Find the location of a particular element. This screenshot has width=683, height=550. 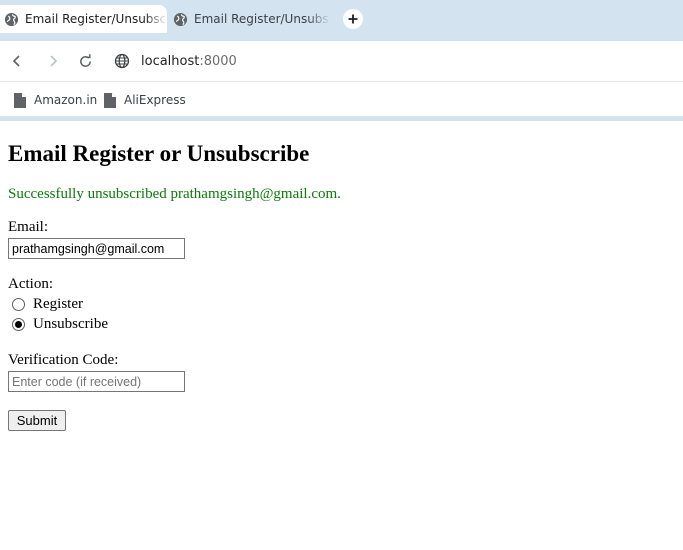

submit-button: Submit is located at coordinates (37, 420).